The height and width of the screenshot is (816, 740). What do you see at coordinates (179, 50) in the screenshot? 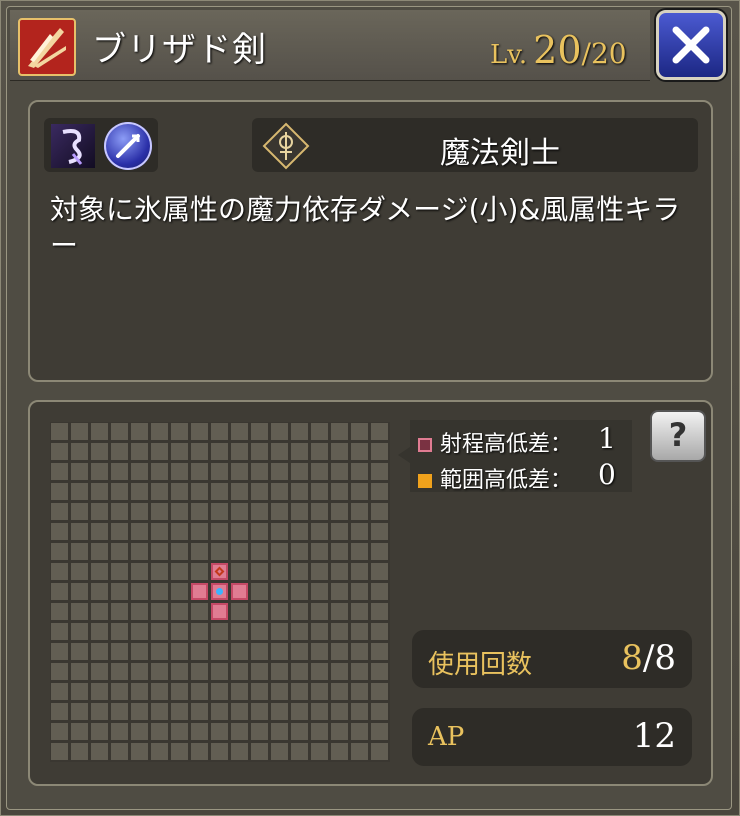
I see `skill-title: ブリザド剣` at bounding box center [179, 50].